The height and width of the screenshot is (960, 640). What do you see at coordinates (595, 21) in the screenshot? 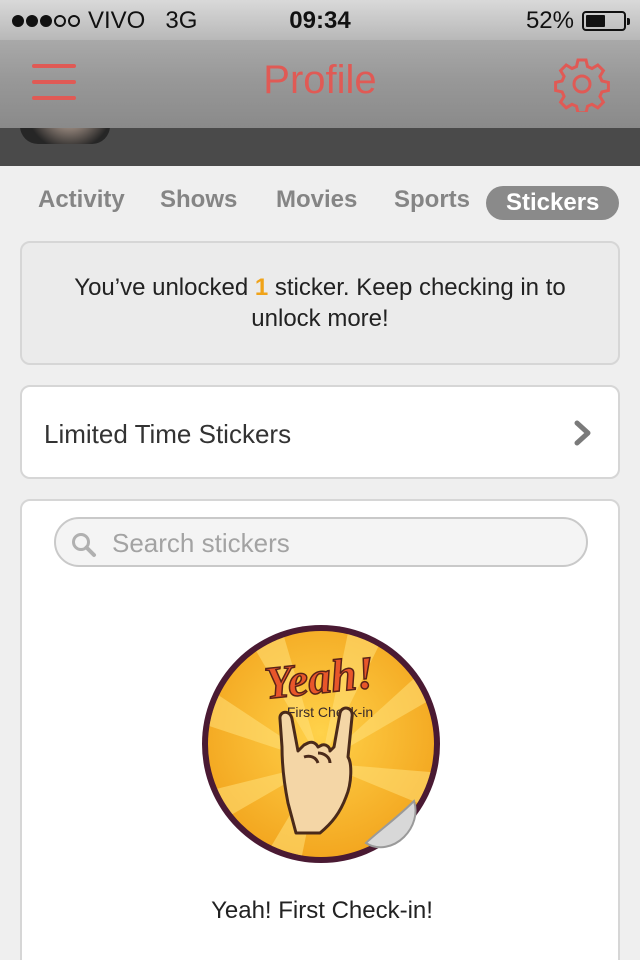
I see `battery-fill` at bounding box center [595, 21].